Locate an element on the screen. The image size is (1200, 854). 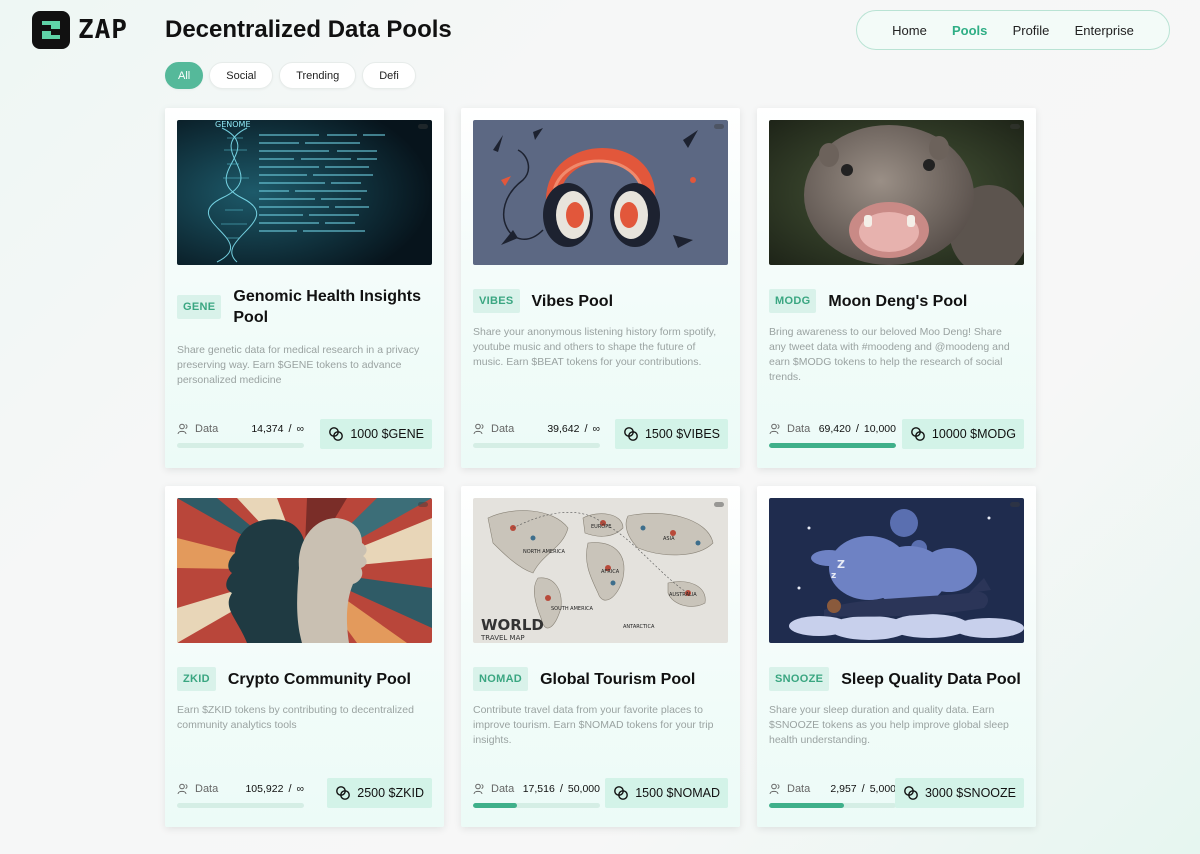
svg-text: z is located at coordinates (833, 576).